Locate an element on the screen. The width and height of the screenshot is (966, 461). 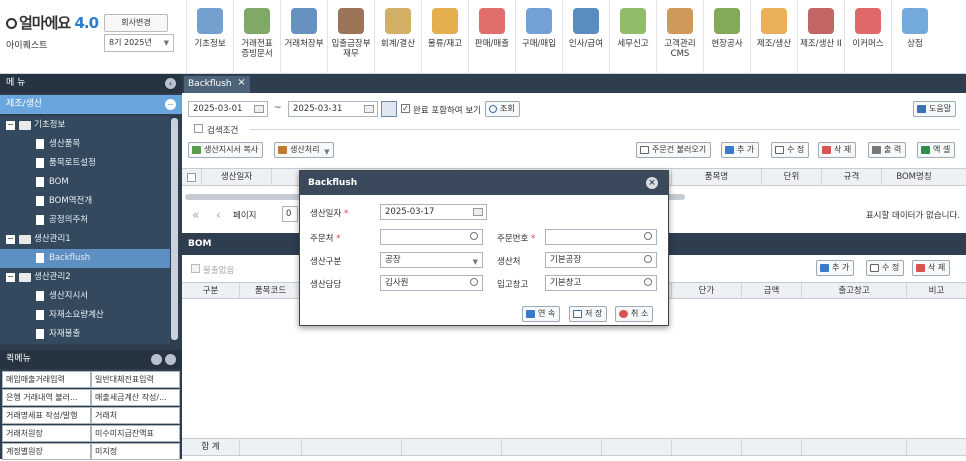
quick-menu-item: 매입매출거래입력 is located at coordinates (46, 379).